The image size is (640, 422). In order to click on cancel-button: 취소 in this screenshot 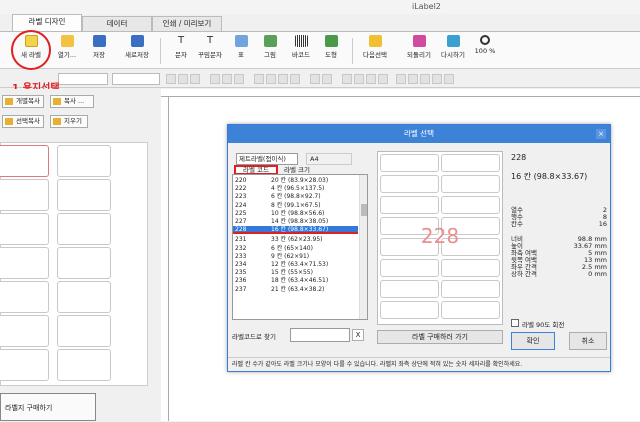, I will do `click(588, 341)`.